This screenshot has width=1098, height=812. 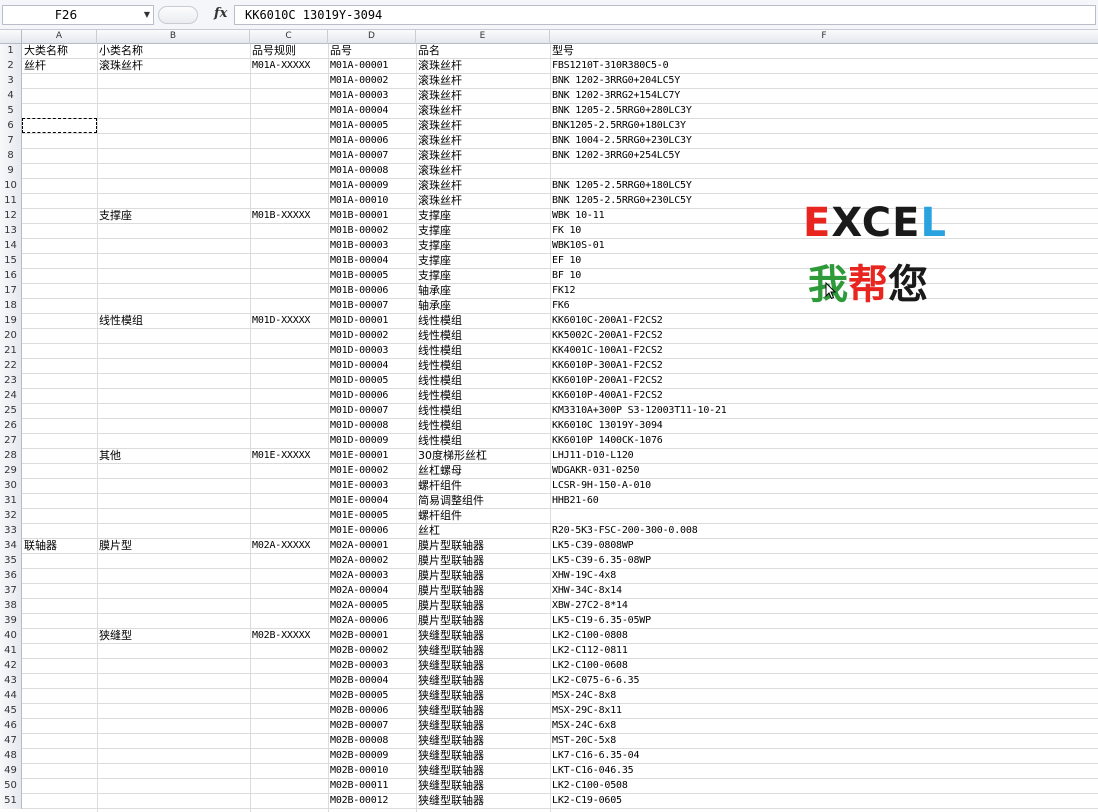 What do you see at coordinates (483, 37) in the screenshot?
I see `column-header-e: E` at bounding box center [483, 37].